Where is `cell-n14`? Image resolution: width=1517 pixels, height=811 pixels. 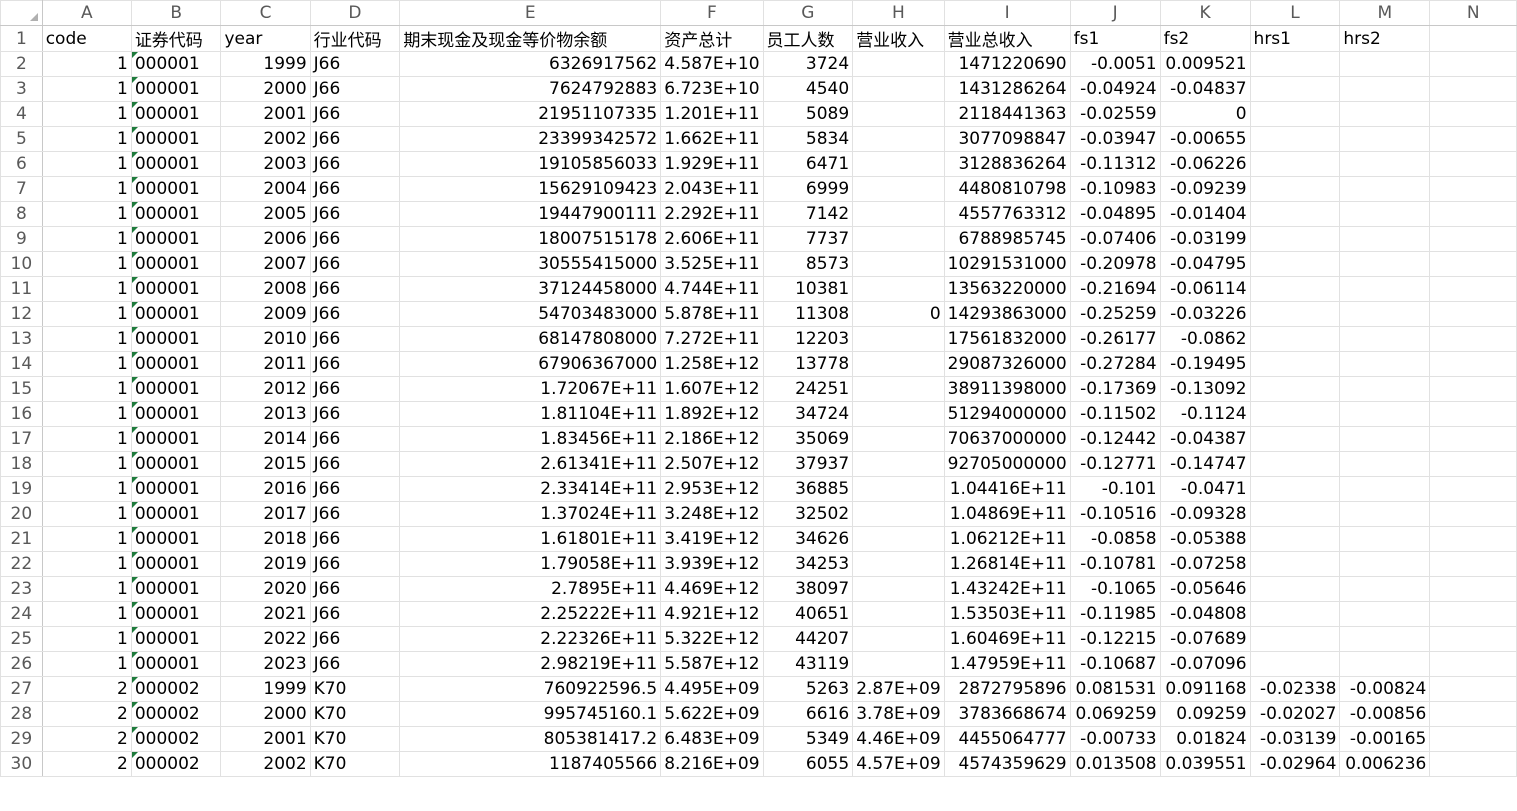 cell-n14 is located at coordinates (1473, 364).